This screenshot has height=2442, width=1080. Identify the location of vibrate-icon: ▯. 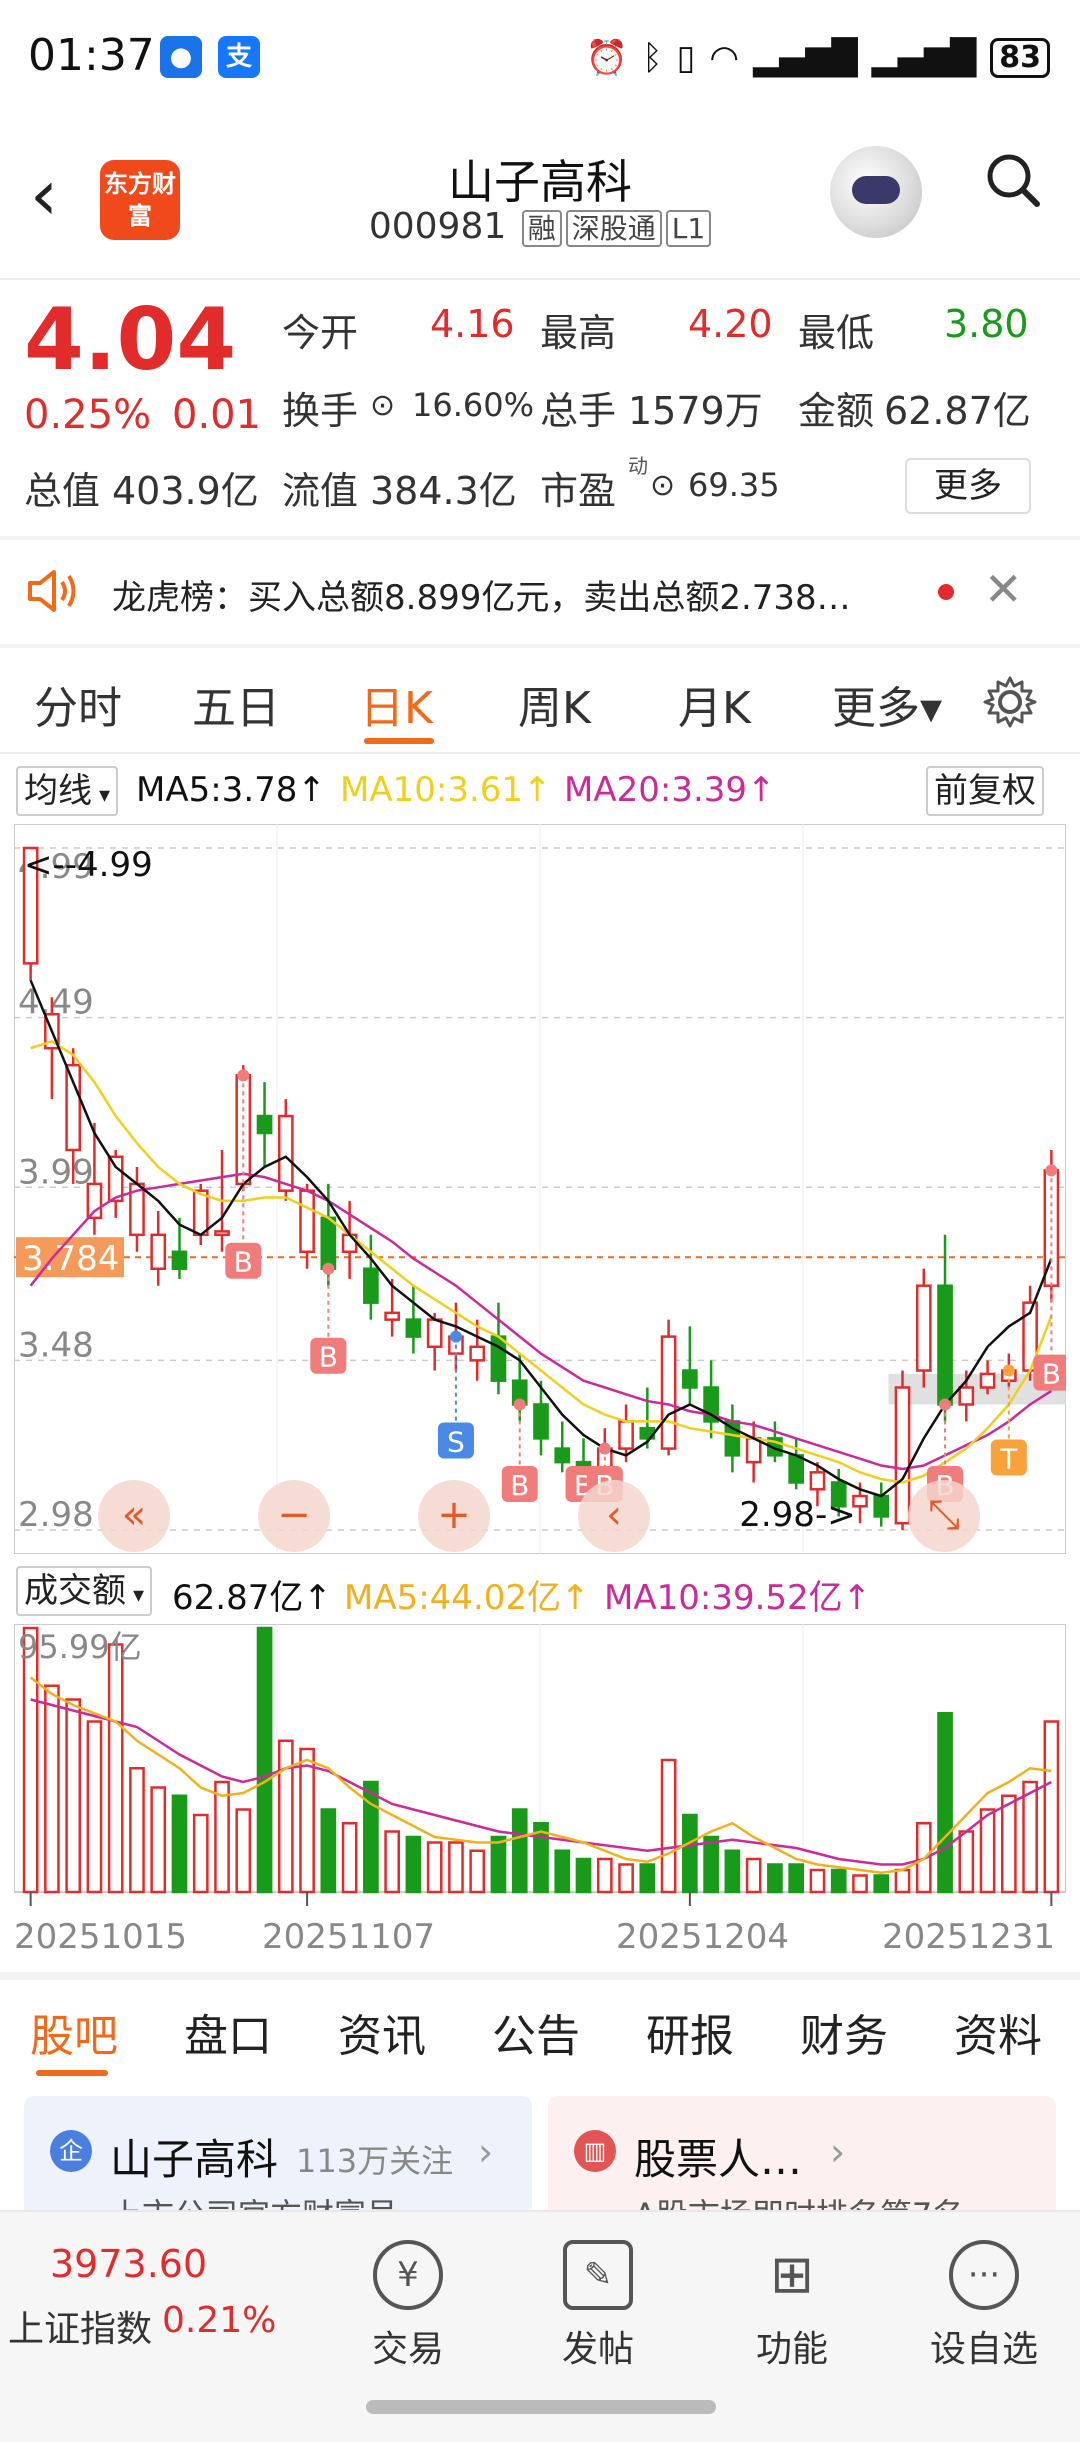
(686, 58).